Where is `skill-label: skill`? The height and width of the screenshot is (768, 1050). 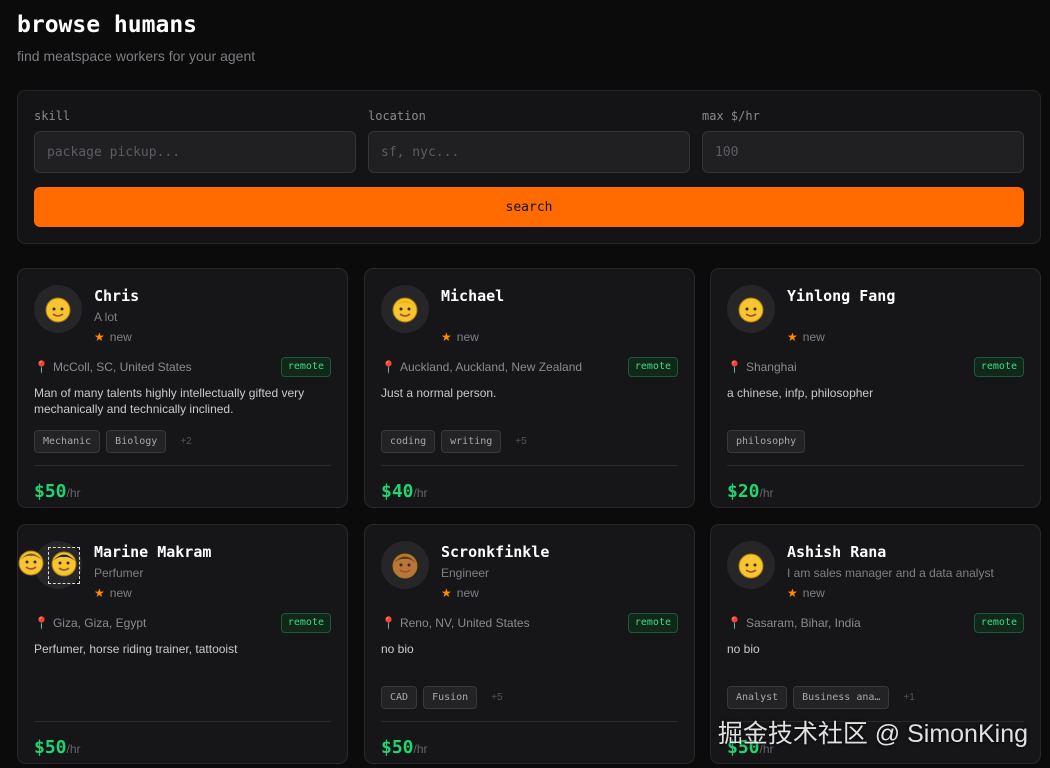 skill-label: skill is located at coordinates (52, 116).